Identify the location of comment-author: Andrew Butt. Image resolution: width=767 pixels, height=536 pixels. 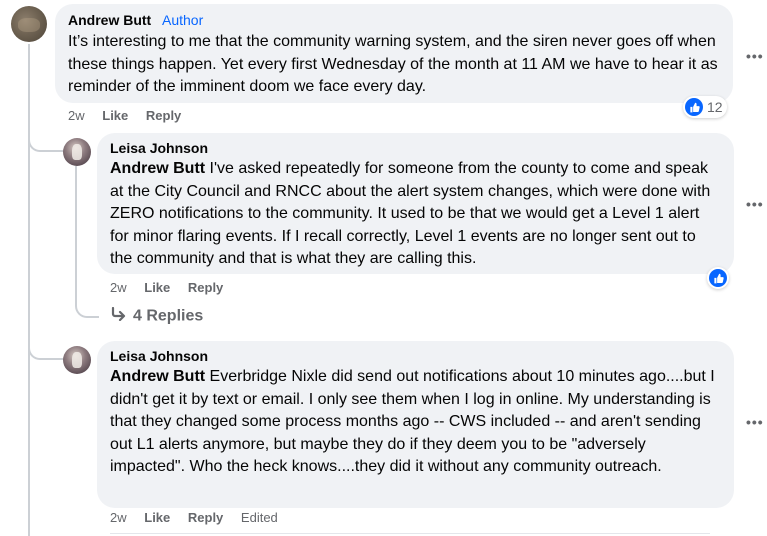
(109, 20).